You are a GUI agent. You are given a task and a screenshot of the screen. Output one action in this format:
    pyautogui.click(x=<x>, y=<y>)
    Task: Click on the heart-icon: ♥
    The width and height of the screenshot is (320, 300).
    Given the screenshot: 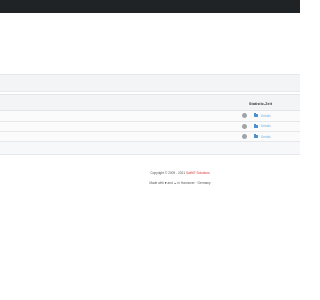 What is the action you would take?
    pyautogui.click(x=165, y=183)
    